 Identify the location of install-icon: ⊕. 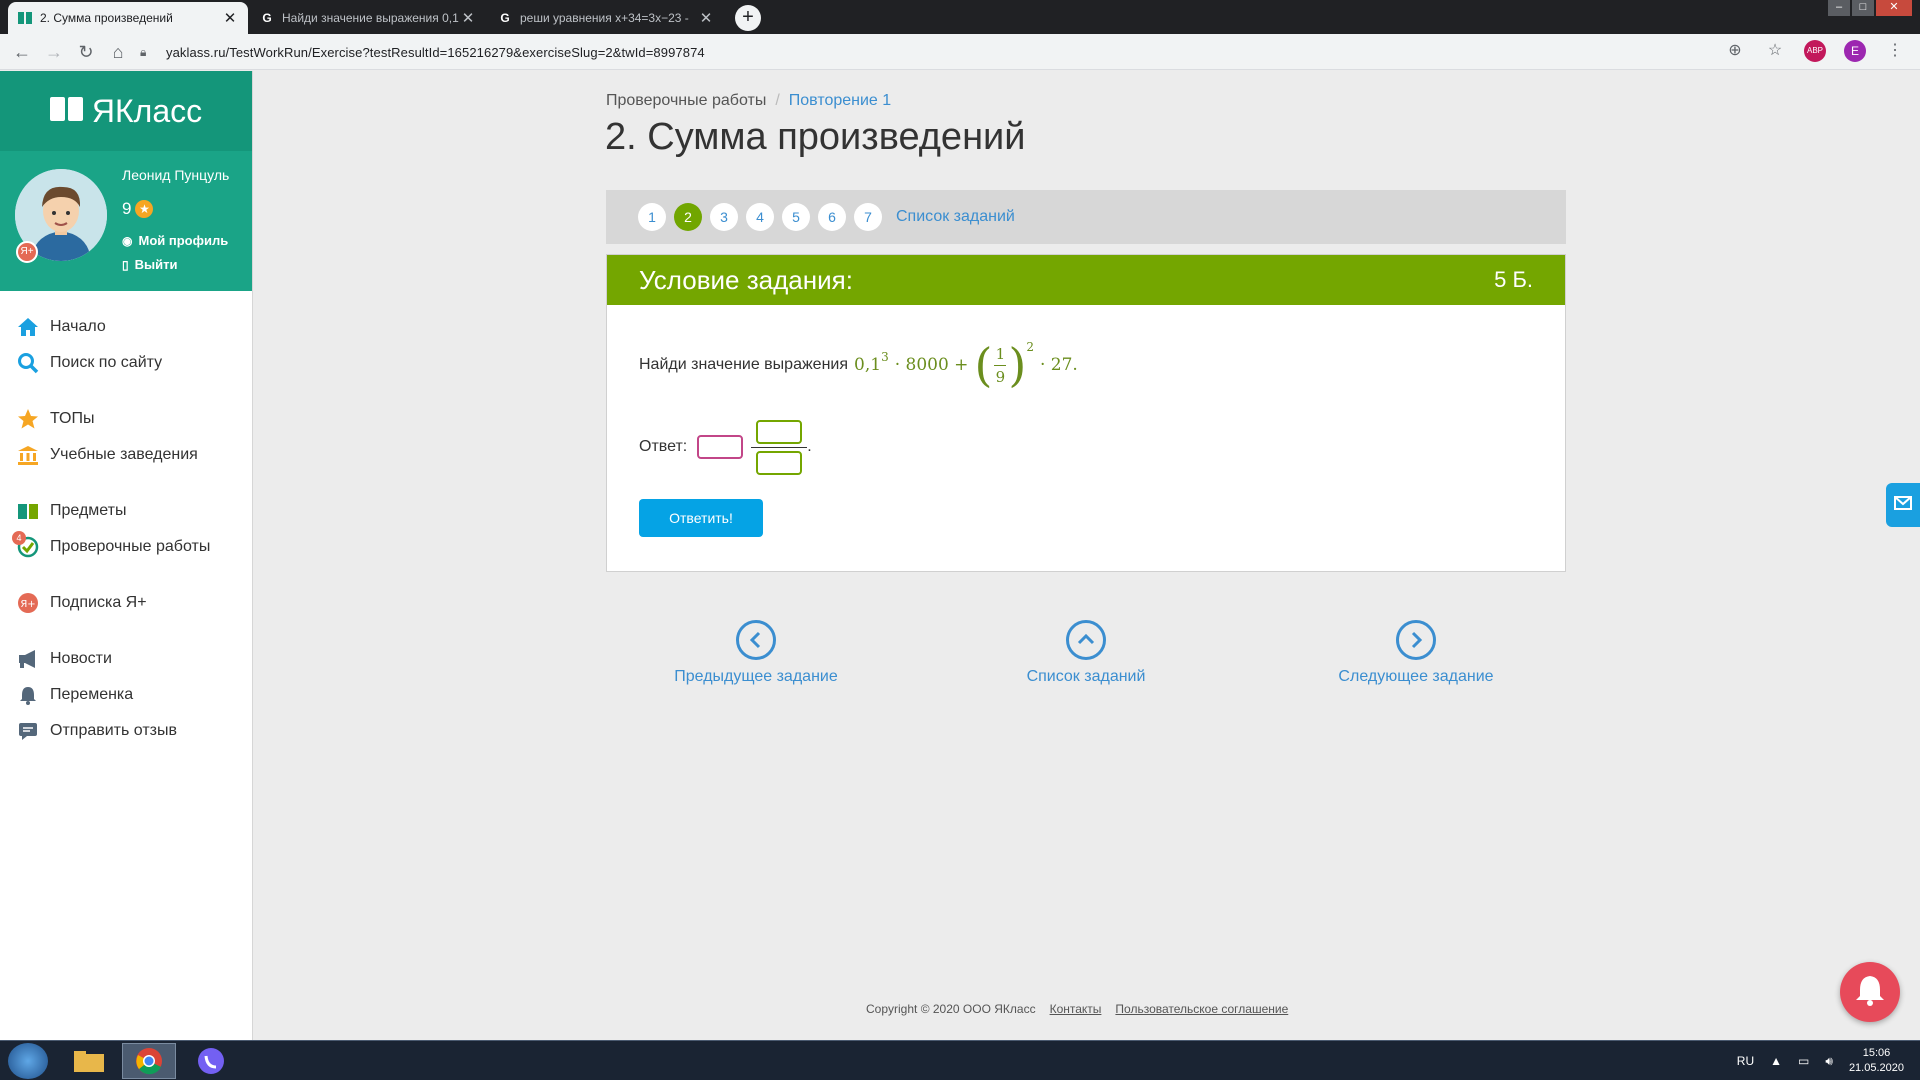
(1735, 51).